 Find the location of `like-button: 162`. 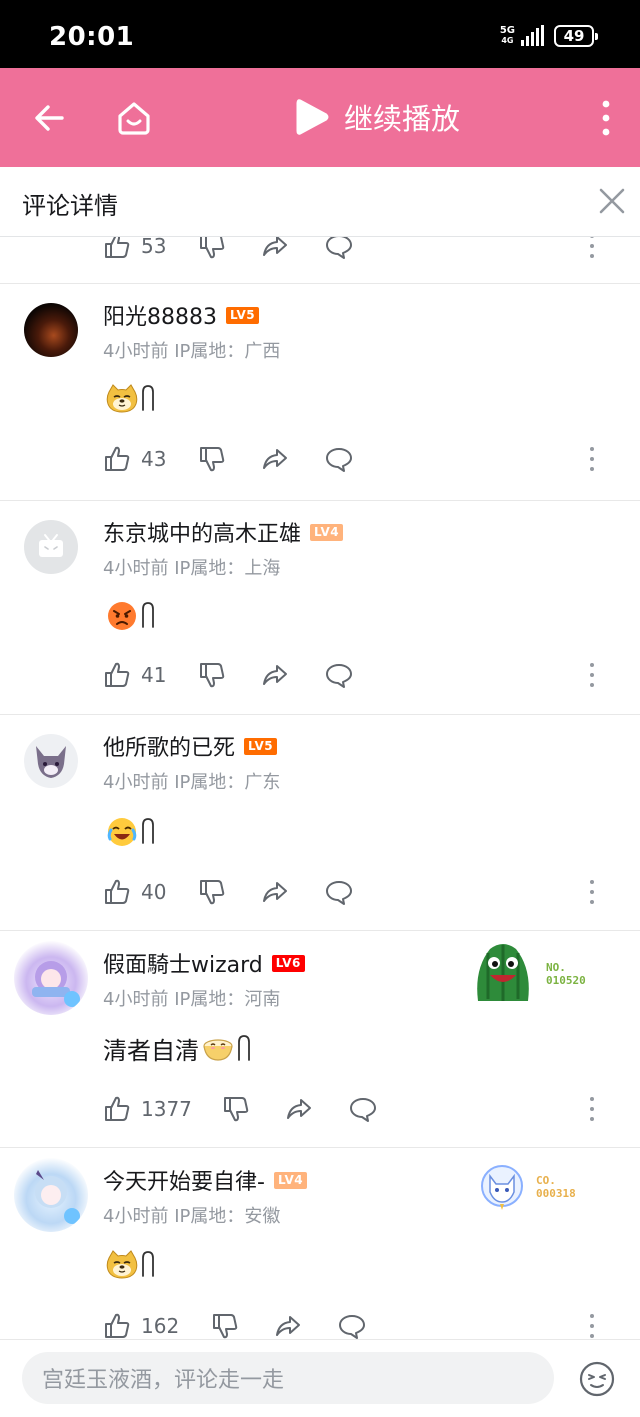

like-button: 162 is located at coordinates (141, 1325).